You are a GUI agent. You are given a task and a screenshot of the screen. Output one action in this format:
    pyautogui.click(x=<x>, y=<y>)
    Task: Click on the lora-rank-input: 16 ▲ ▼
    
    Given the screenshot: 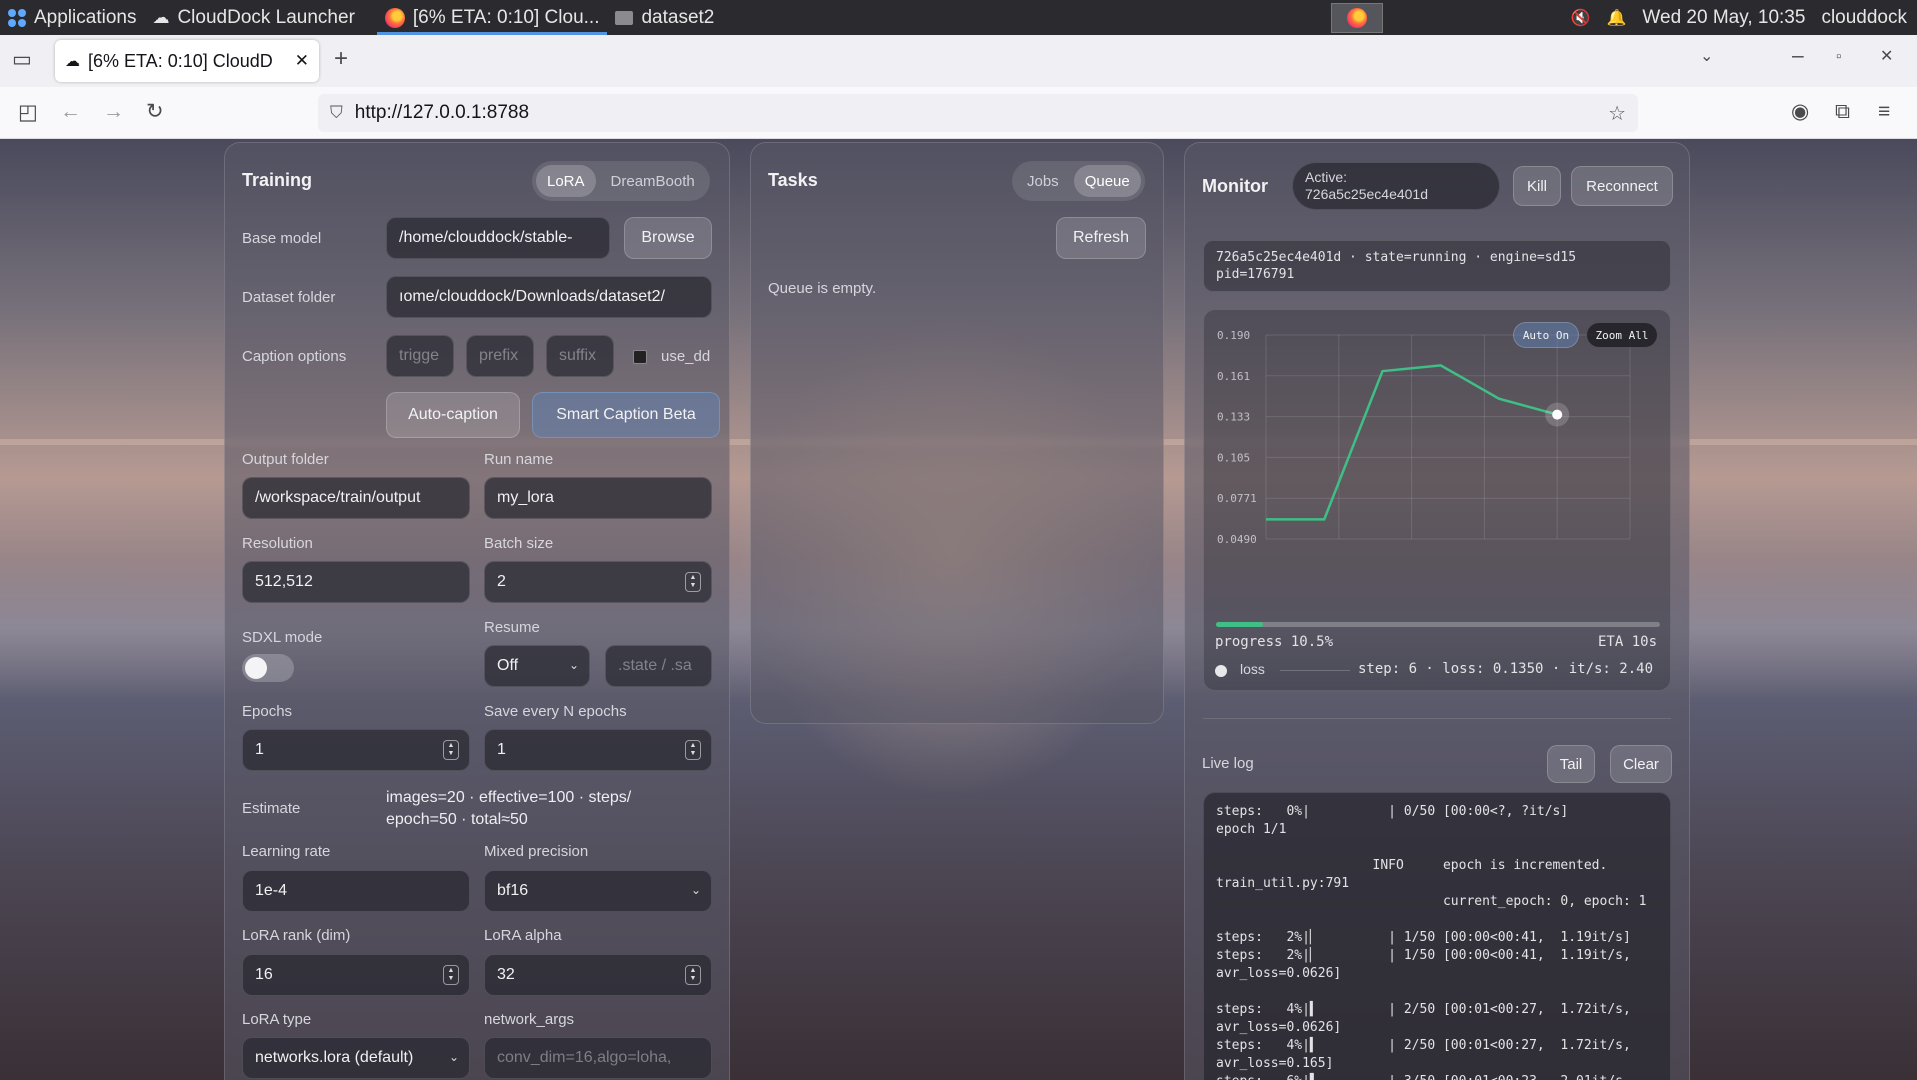 What is the action you would take?
    pyautogui.click(x=356, y=975)
    